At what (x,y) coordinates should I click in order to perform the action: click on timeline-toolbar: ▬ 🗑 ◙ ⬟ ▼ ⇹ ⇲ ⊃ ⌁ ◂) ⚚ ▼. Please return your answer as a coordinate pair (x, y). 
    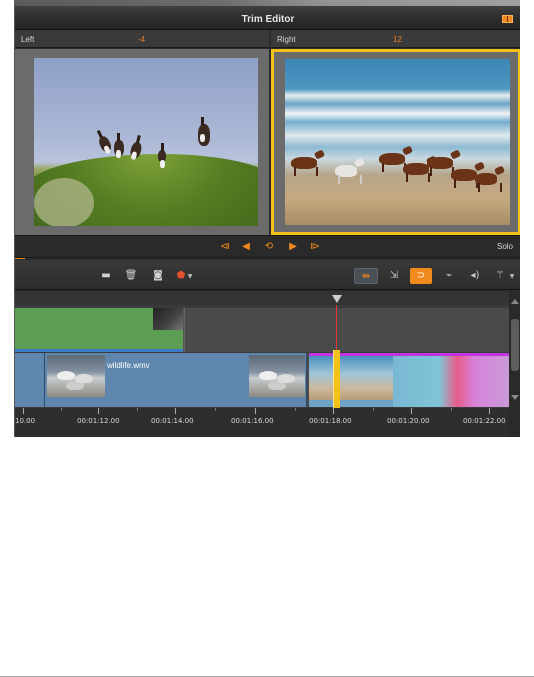
    Looking at the image, I should click on (267, 275).